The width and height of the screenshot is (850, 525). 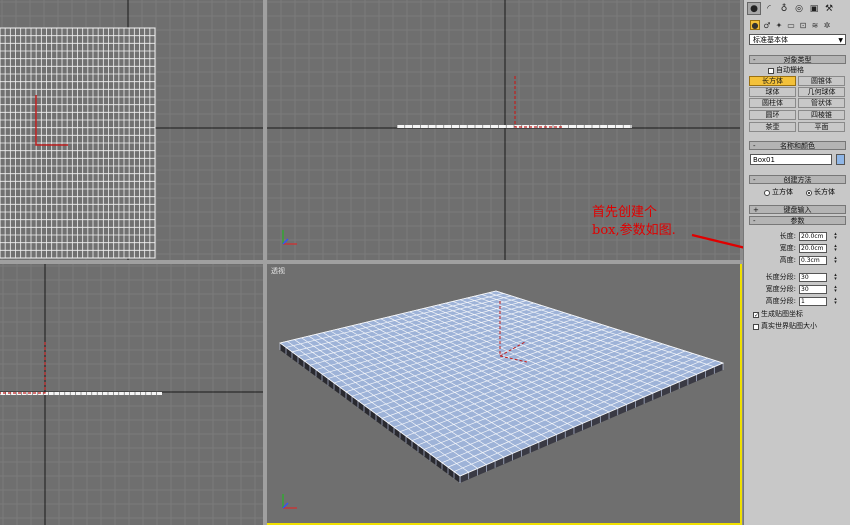 I want to click on annotation-text: 首先创建个 box,参数如图., so click(x=634, y=221).